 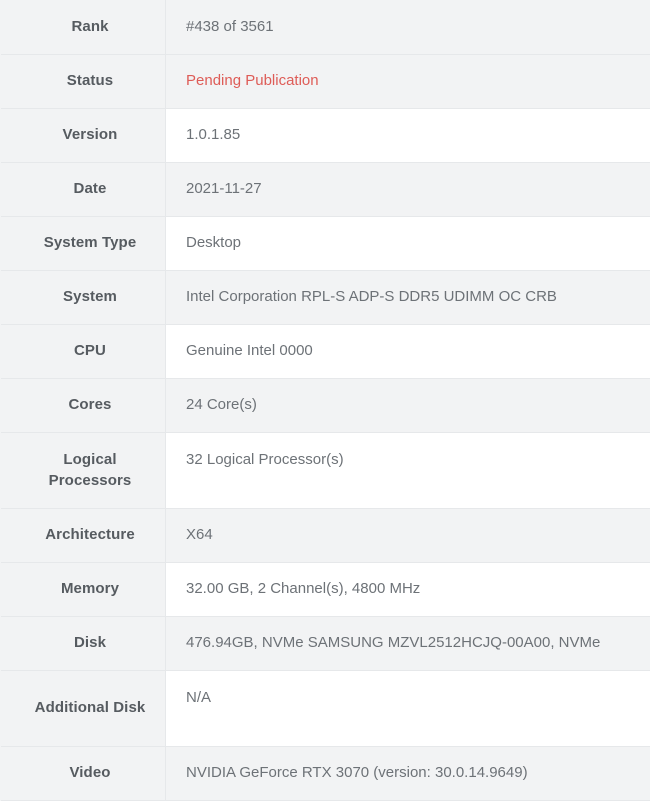 I want to click on table-row-system-type: System Type Desktop, so click(x=325, y=243).